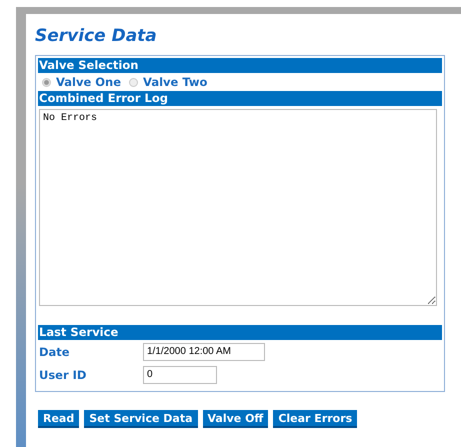  What do you see at coordinates (59, 419) in the screenshot?
I see `action-button: Read` at bounding box center [59, 419].